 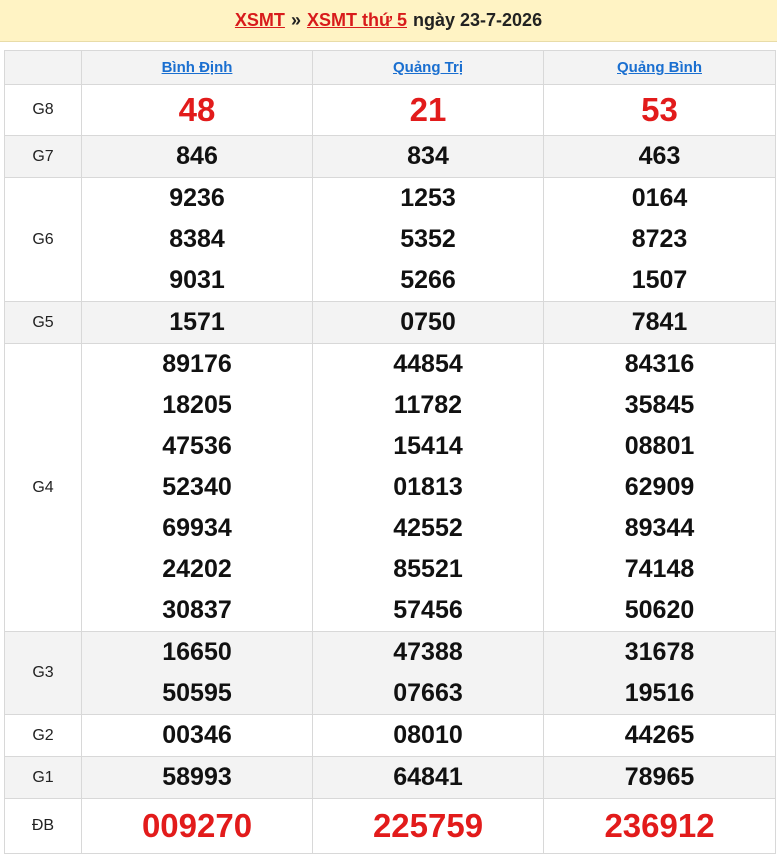 I want to click on prize-number: 9236, so click(x=197, y=198).